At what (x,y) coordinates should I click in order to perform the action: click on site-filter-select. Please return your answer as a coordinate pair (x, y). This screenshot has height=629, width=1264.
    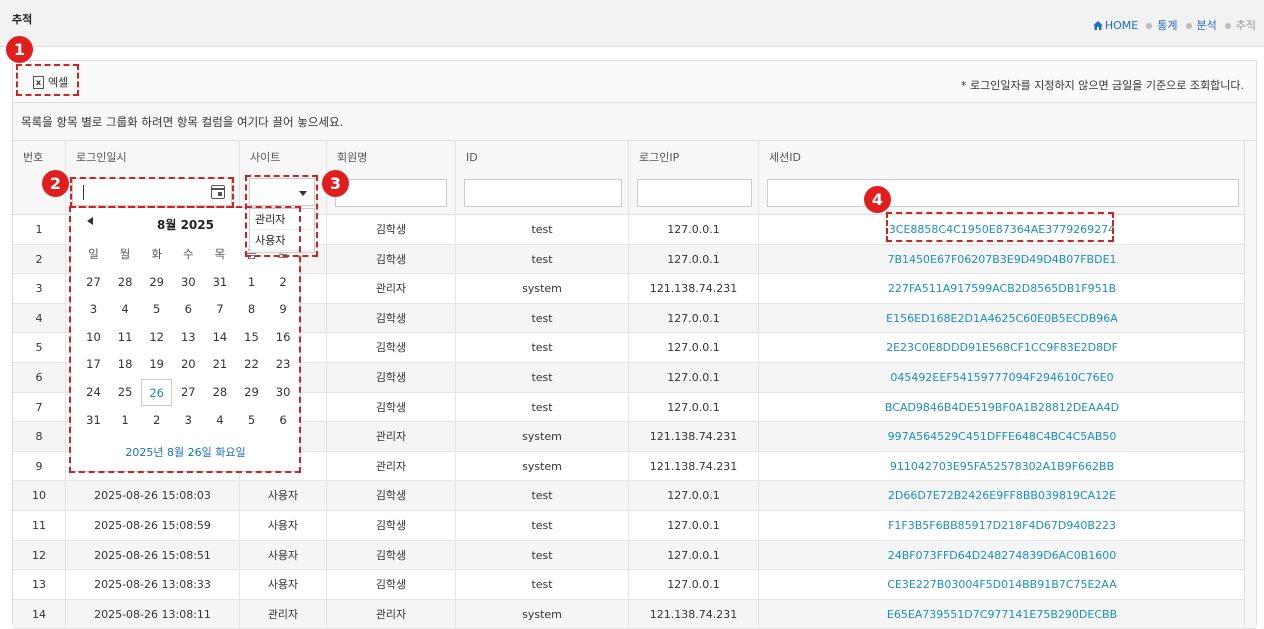
    Looking at the image, I should click on (282, 192).